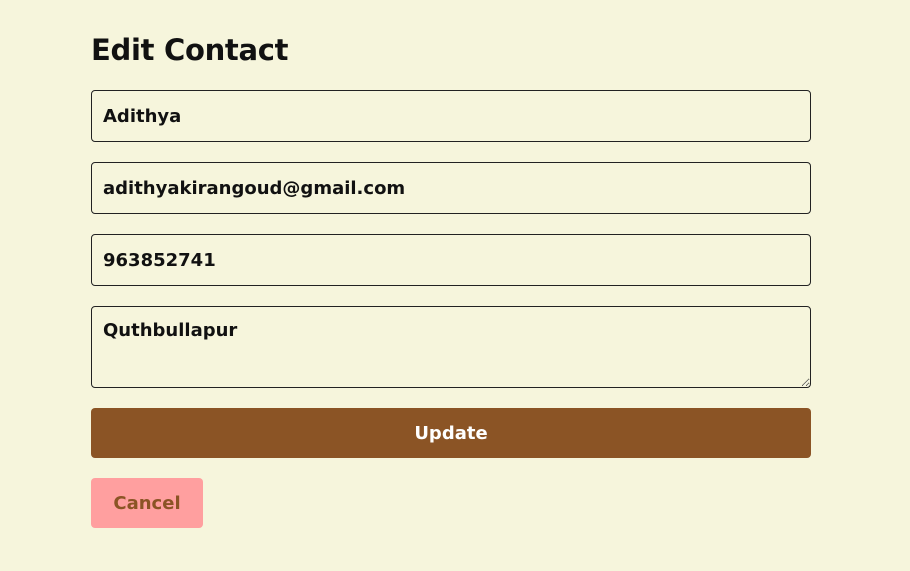 The height and width of the screenshot is (571, 910). What do you see at coordinates (451, 433) in the screenshot?
I see `update-button: Update` at bounding box center [451, 433].